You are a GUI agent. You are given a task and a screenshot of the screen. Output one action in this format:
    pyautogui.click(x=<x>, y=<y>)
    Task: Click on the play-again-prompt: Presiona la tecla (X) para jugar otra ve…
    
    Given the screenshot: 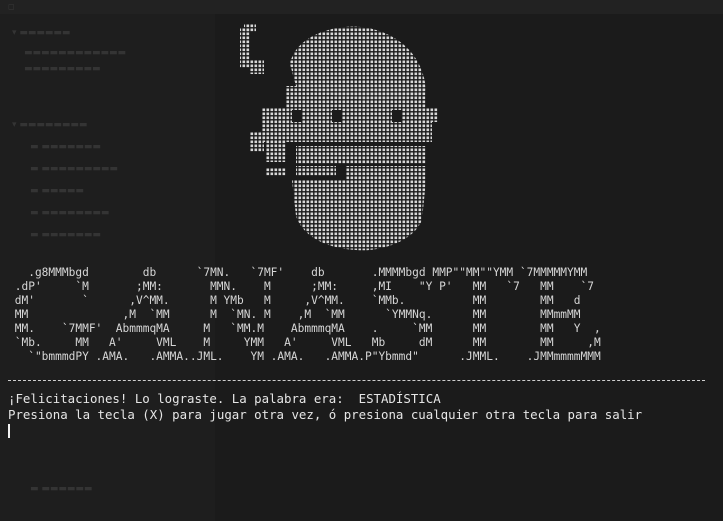 What is the action you would take?
    pyautogui.click(x=325, y=414)
    